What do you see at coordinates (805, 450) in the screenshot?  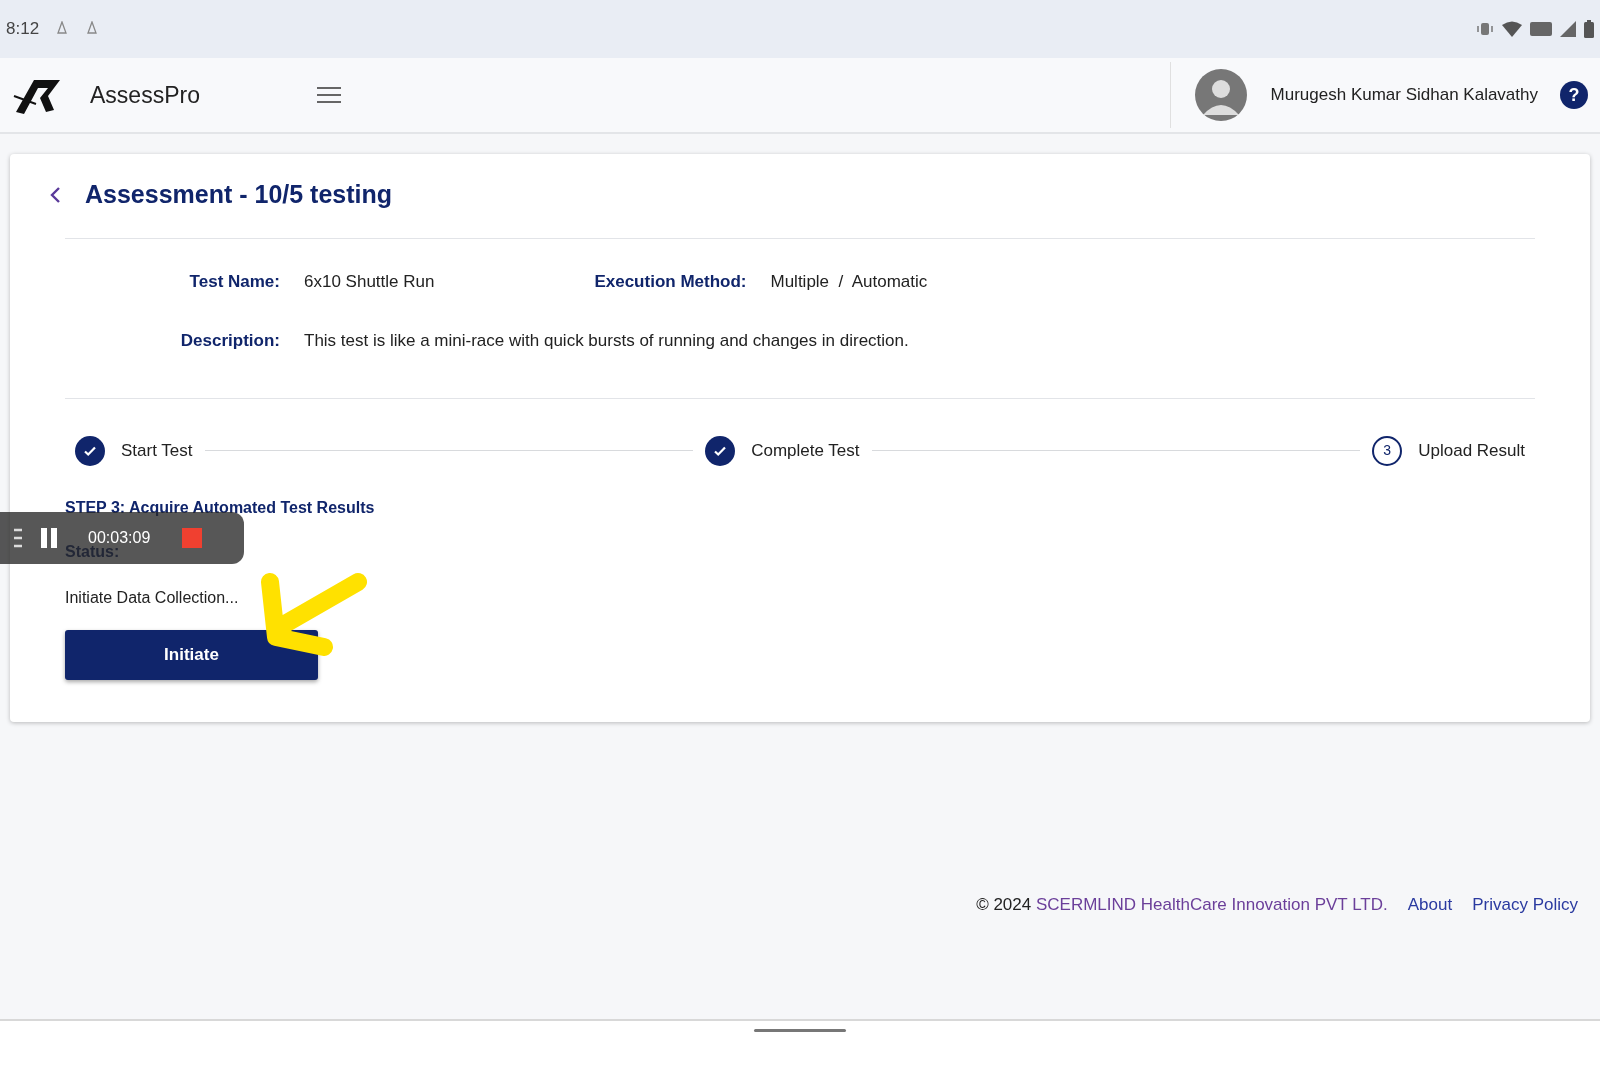 I see `step-label: Complete Test` at bounding box center [805, 450].